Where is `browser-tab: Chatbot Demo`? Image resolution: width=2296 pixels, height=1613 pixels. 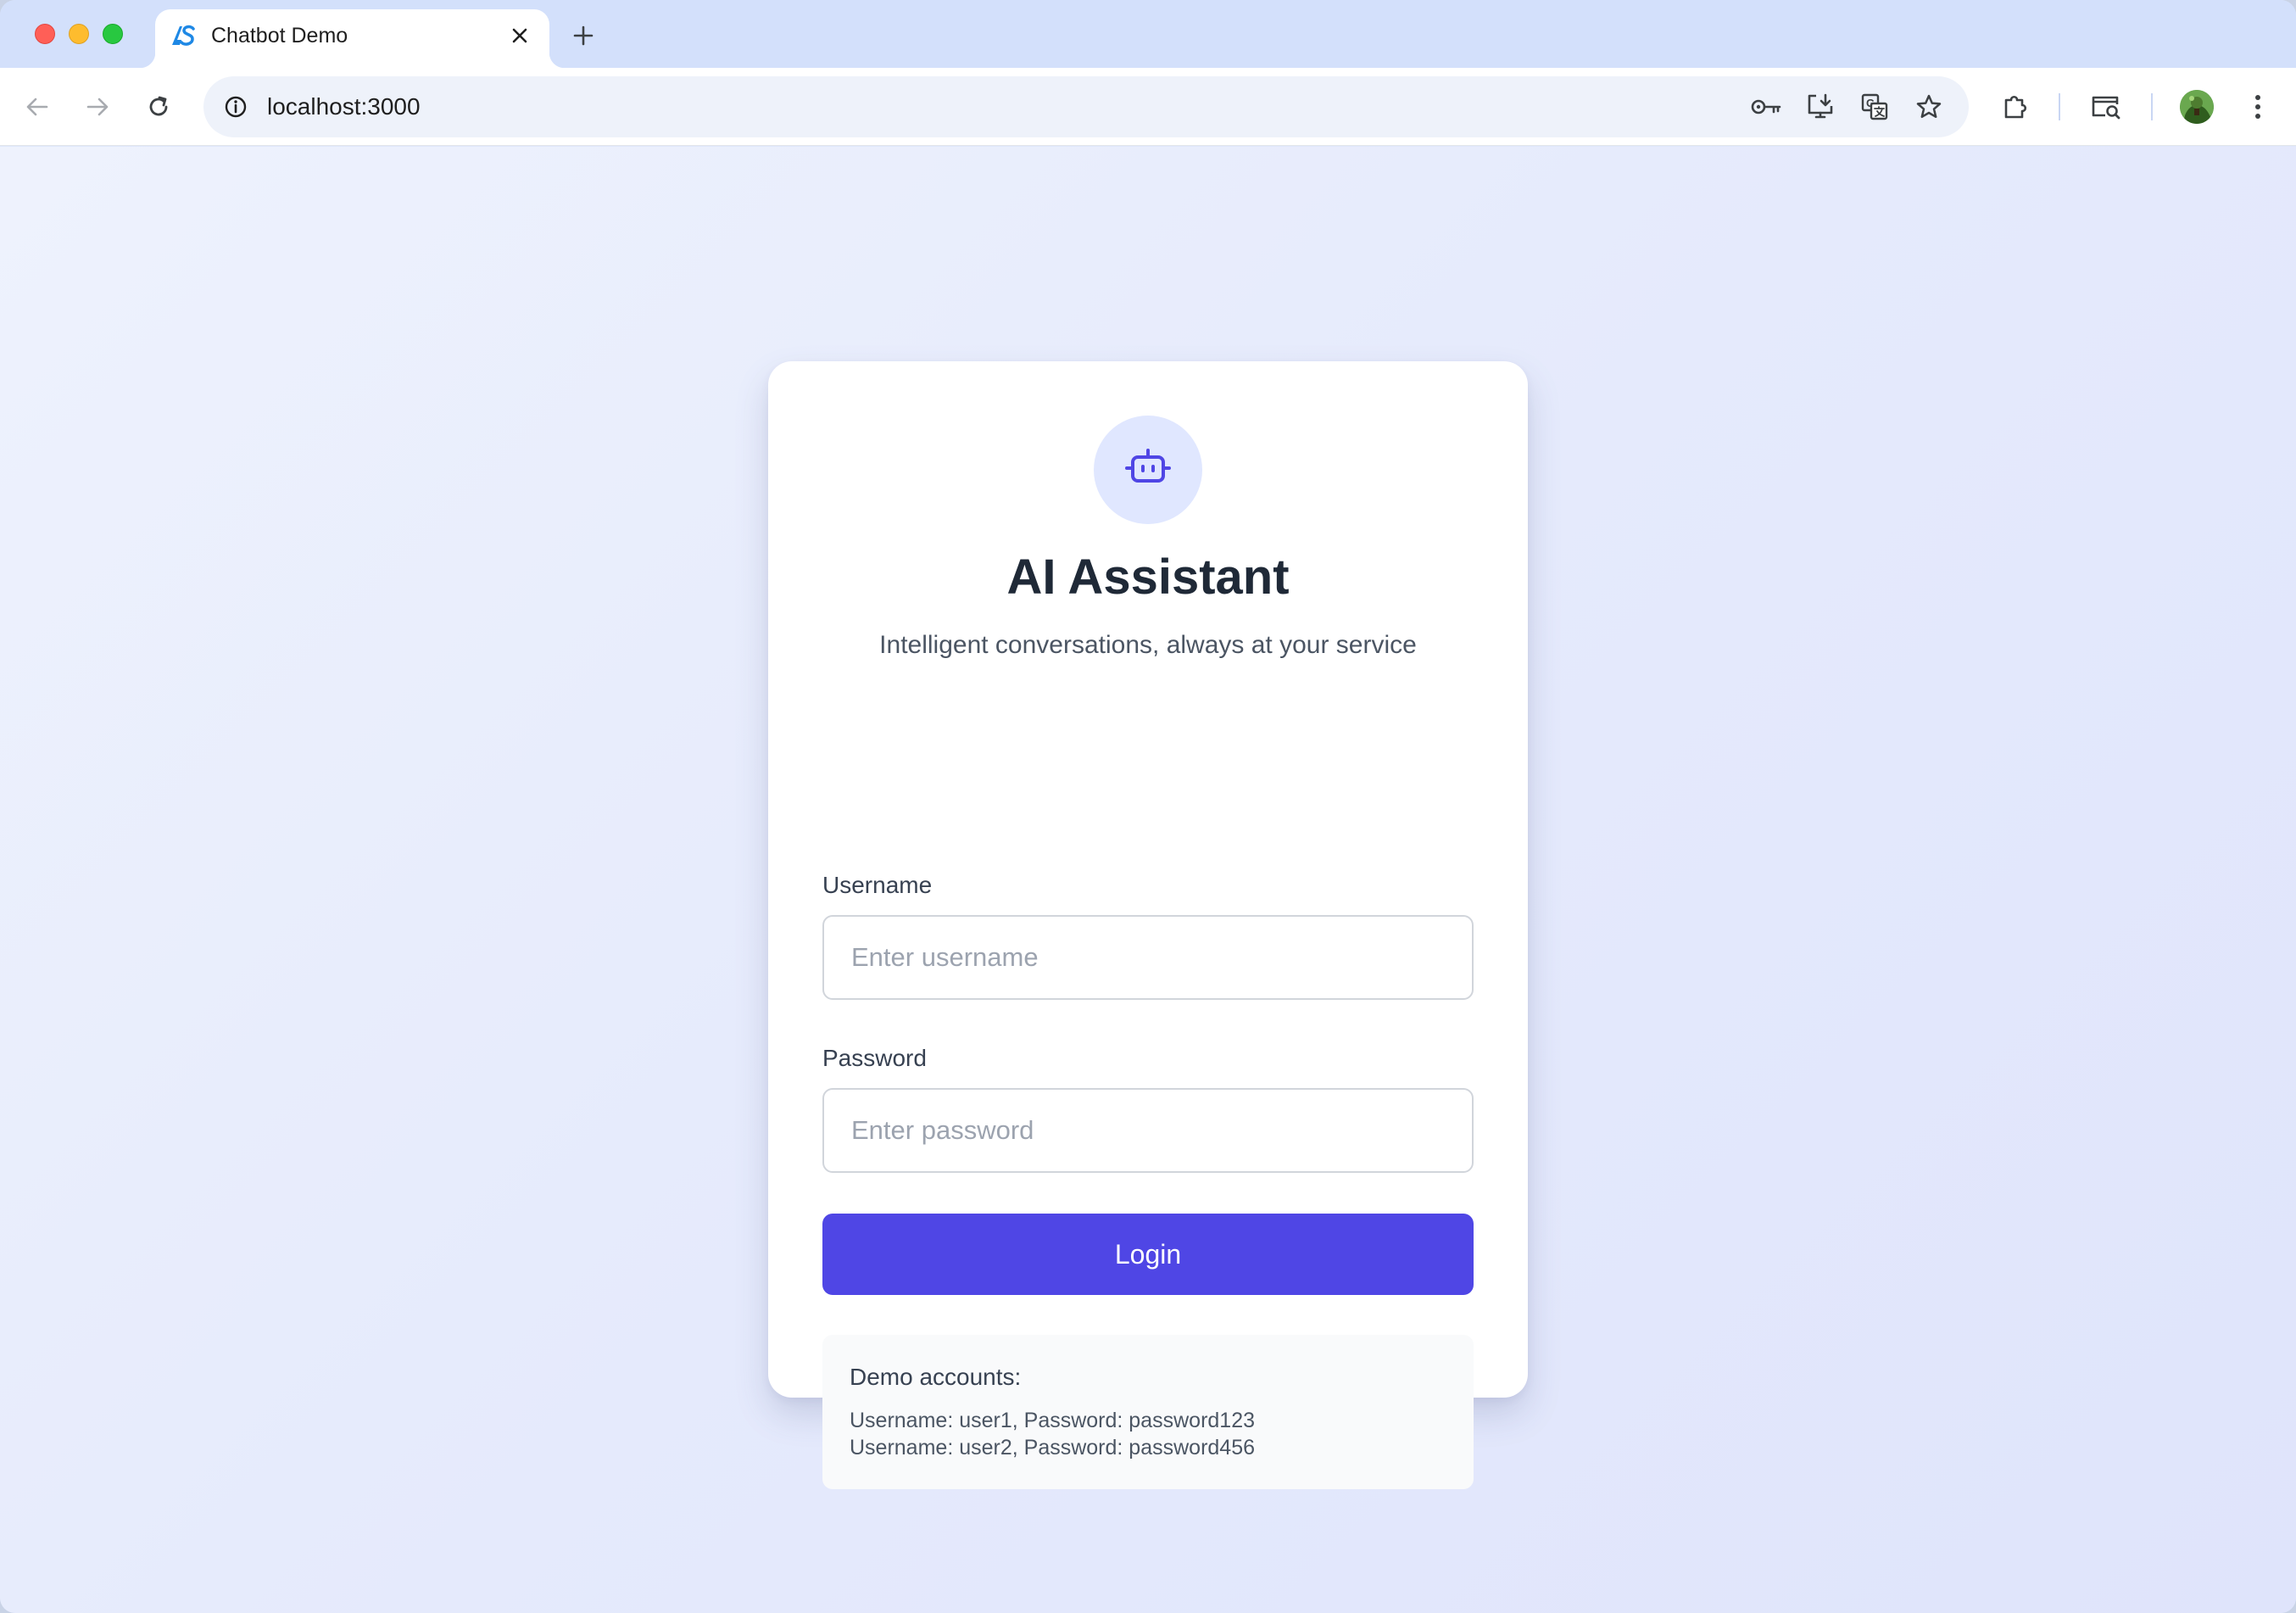 browser-tab: Chatbot Demo is located at coordinates (352, 38).